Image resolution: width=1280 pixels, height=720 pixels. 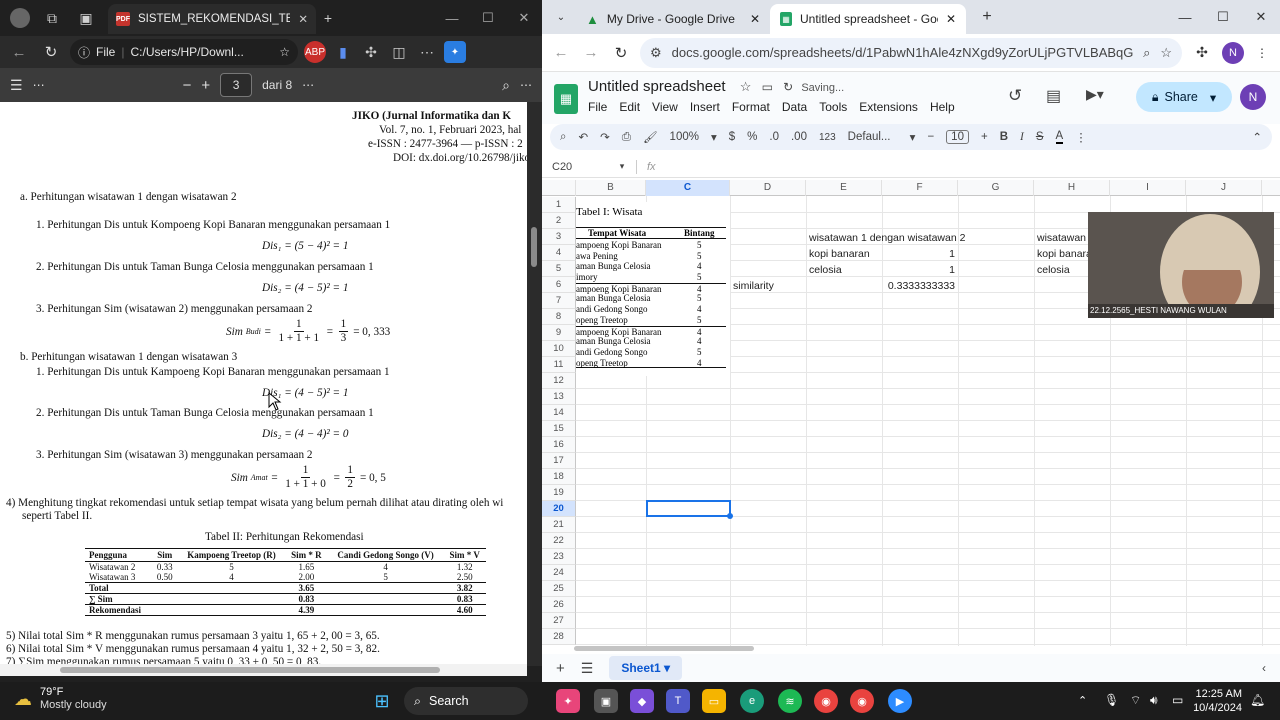 What do you see at coordinates (559, 349) in the screenshot?
I see `row-header-10: 10` at bounding box center [559, 349].